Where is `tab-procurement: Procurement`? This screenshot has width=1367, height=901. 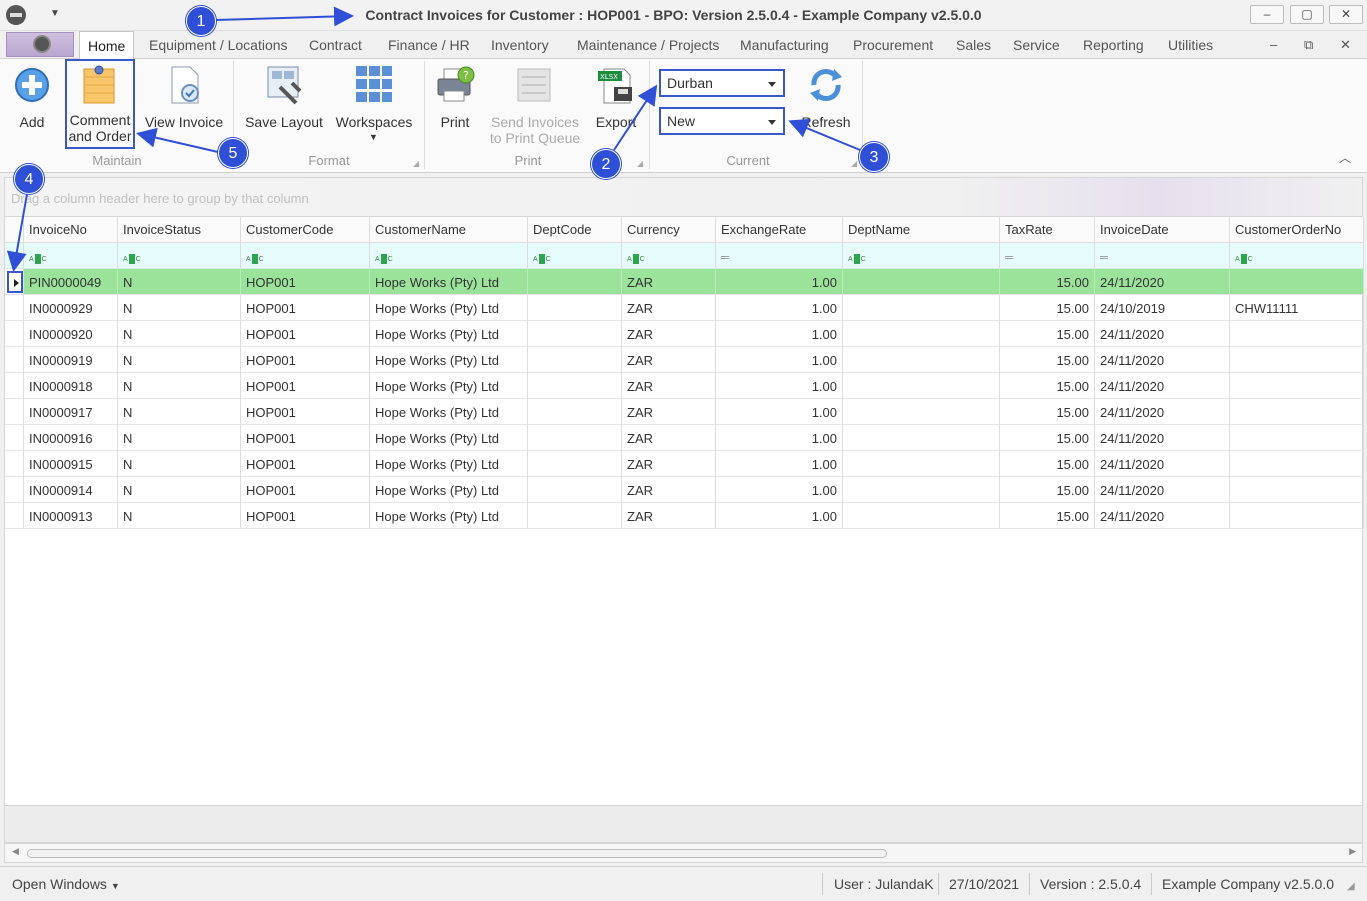 tab-procurement: Procurement is located at coordinates (893, 45).